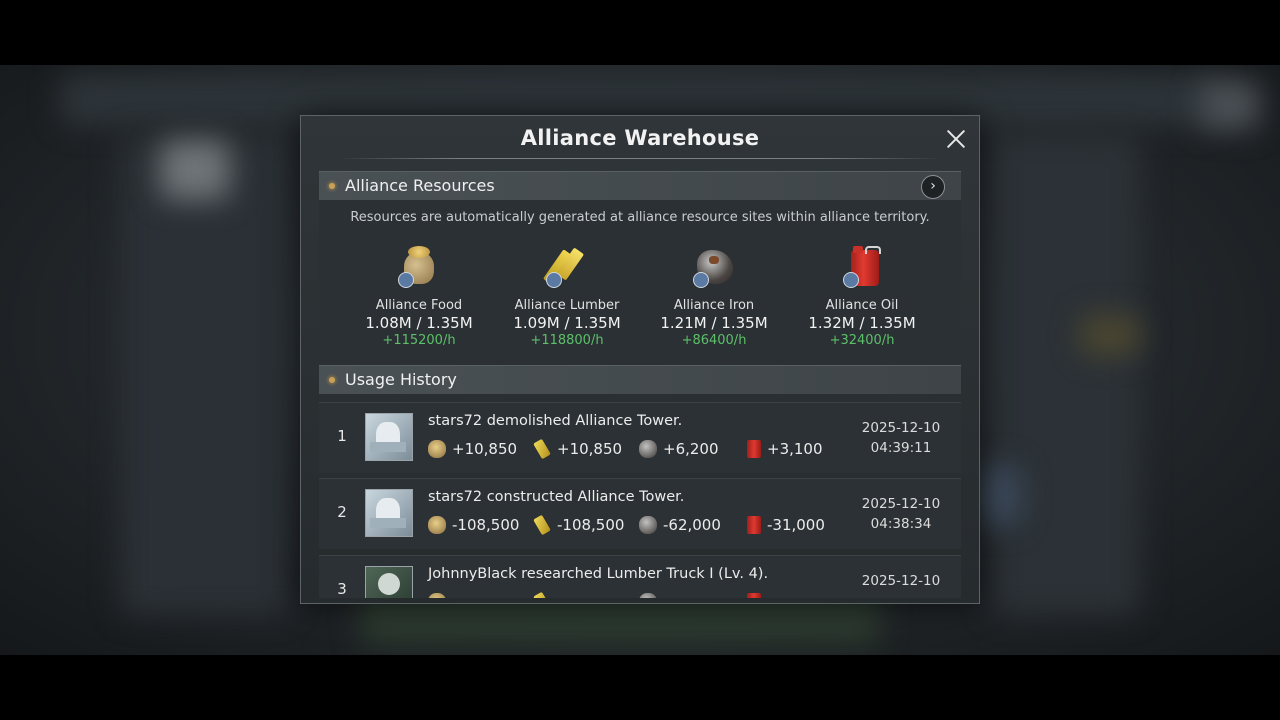 This screenshot has width=1280, height=720. What do you see at coordinates (901, 438) in the screenshot?
I see `timestamp: 2025-12-10 04:39:11` at bounding box center [901, 438].